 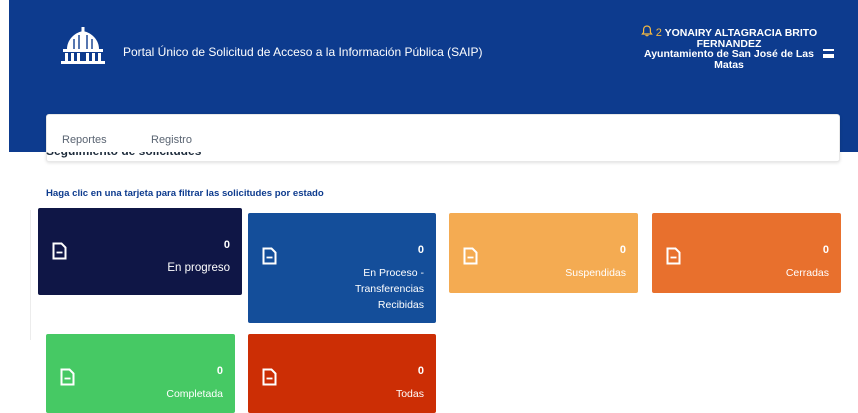 What do you see at coordinates (198, 268) in the screenshot?
I see `card-label: En progreso` at bounding box center [198, 268].